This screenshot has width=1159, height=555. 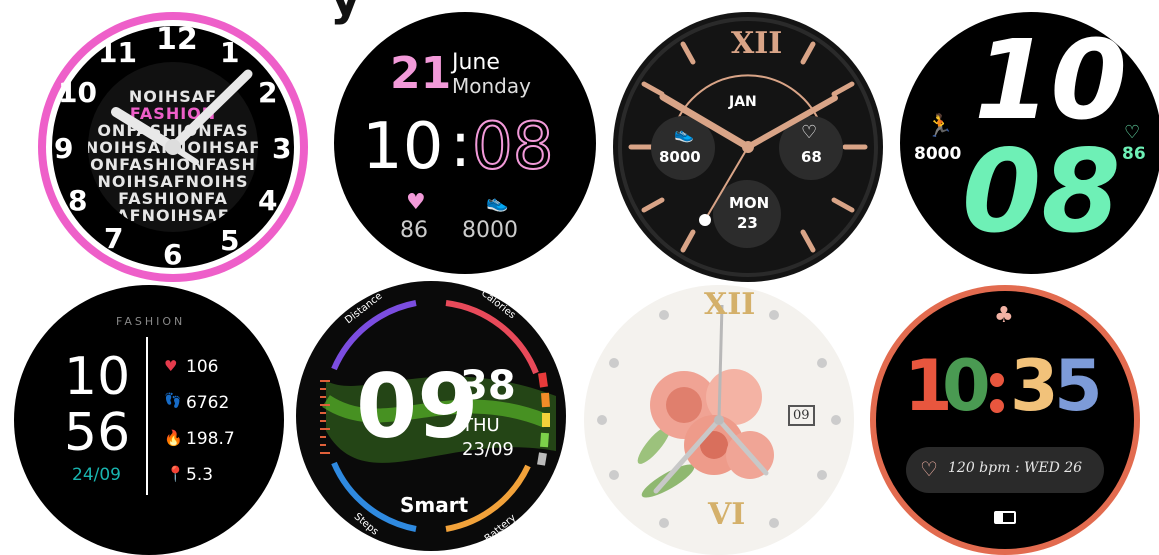 What do you see at coordinates (173, 438) in the screenshot?
I see `flame-icon: 🔥` at bounding box center [173, 438].